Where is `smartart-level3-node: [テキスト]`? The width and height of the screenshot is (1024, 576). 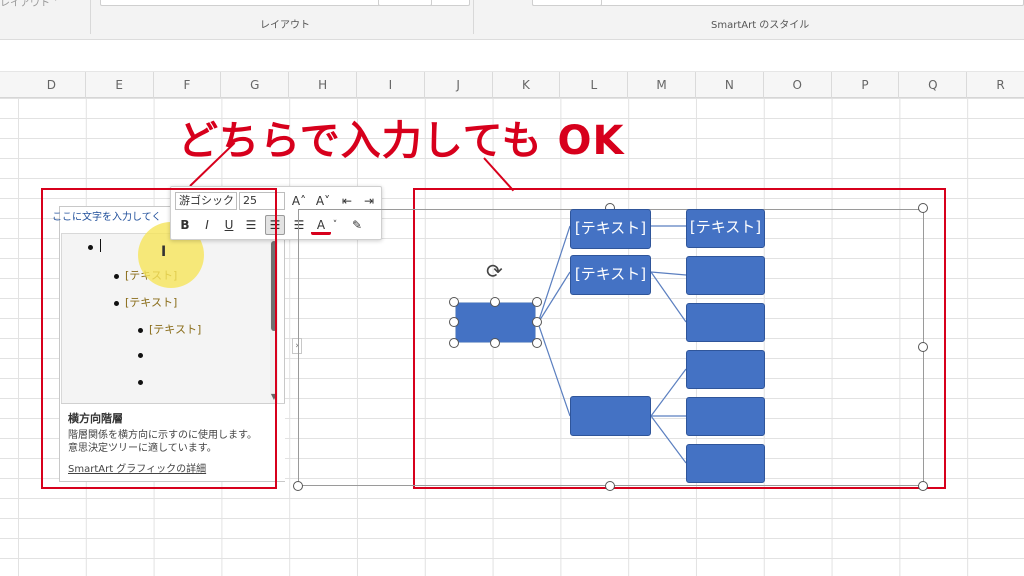
smartart-level3-node: [テキスト] is located at coordinates (725, 228).